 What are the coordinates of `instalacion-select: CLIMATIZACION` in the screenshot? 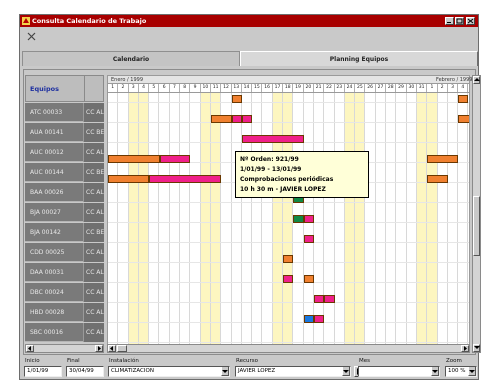 It's located at (169, 371).